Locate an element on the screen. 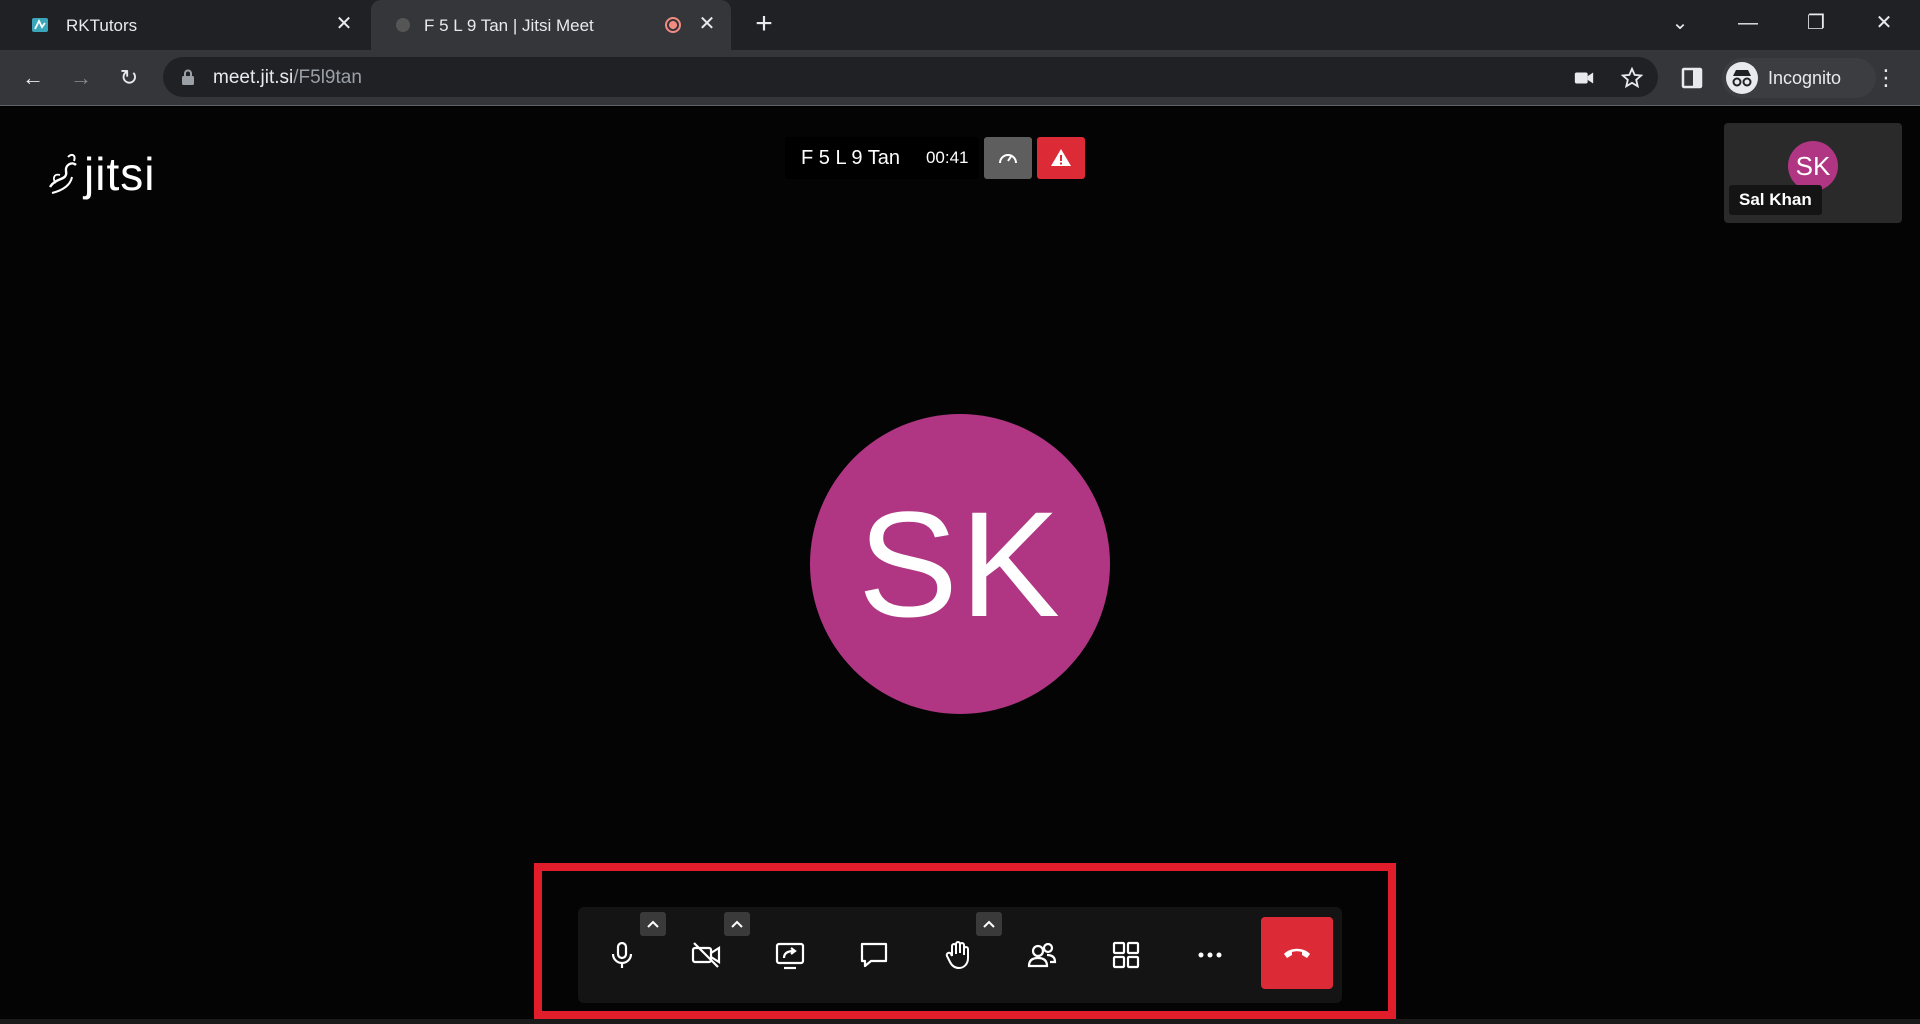 Image resolution: width=1920 pixels, height=1024 pixels. video-settings-caret is located at coordinates (737, 924).